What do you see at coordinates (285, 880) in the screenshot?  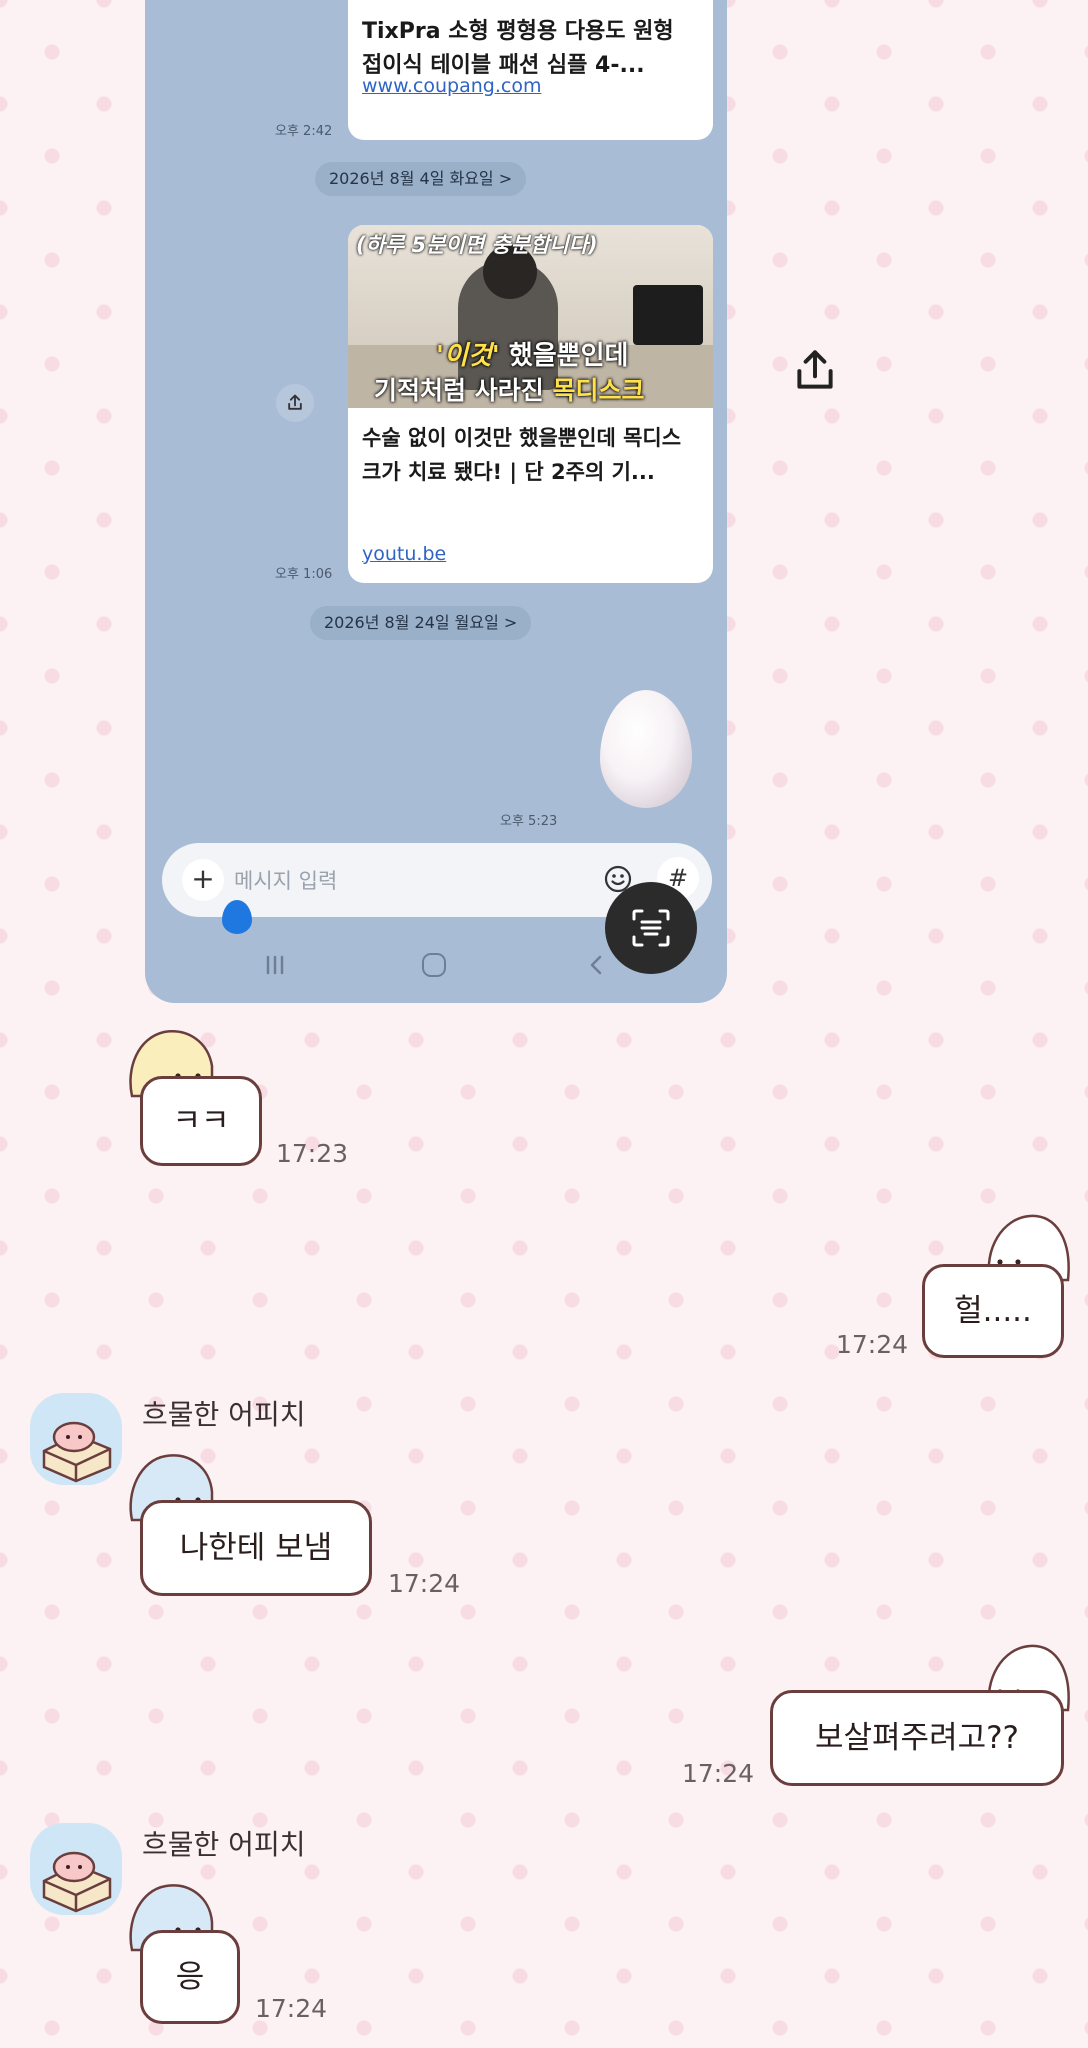 I see `message-input: 메시지 입력` at bounding box center [285, 880].